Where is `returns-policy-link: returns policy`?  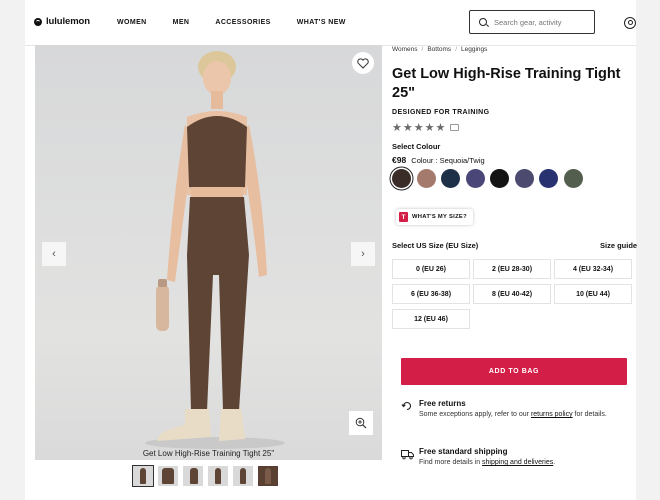 returns-policy-link: returns policy is located at coordinates (552, 414).